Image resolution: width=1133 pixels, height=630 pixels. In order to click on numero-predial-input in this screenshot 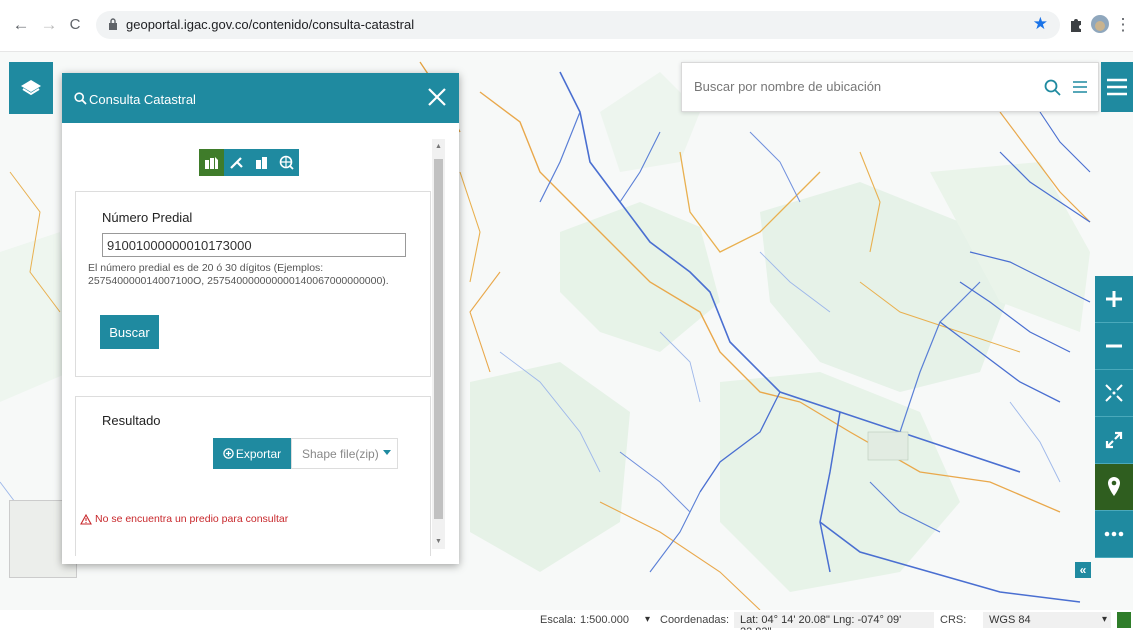, I will do `click(254, 245)`.